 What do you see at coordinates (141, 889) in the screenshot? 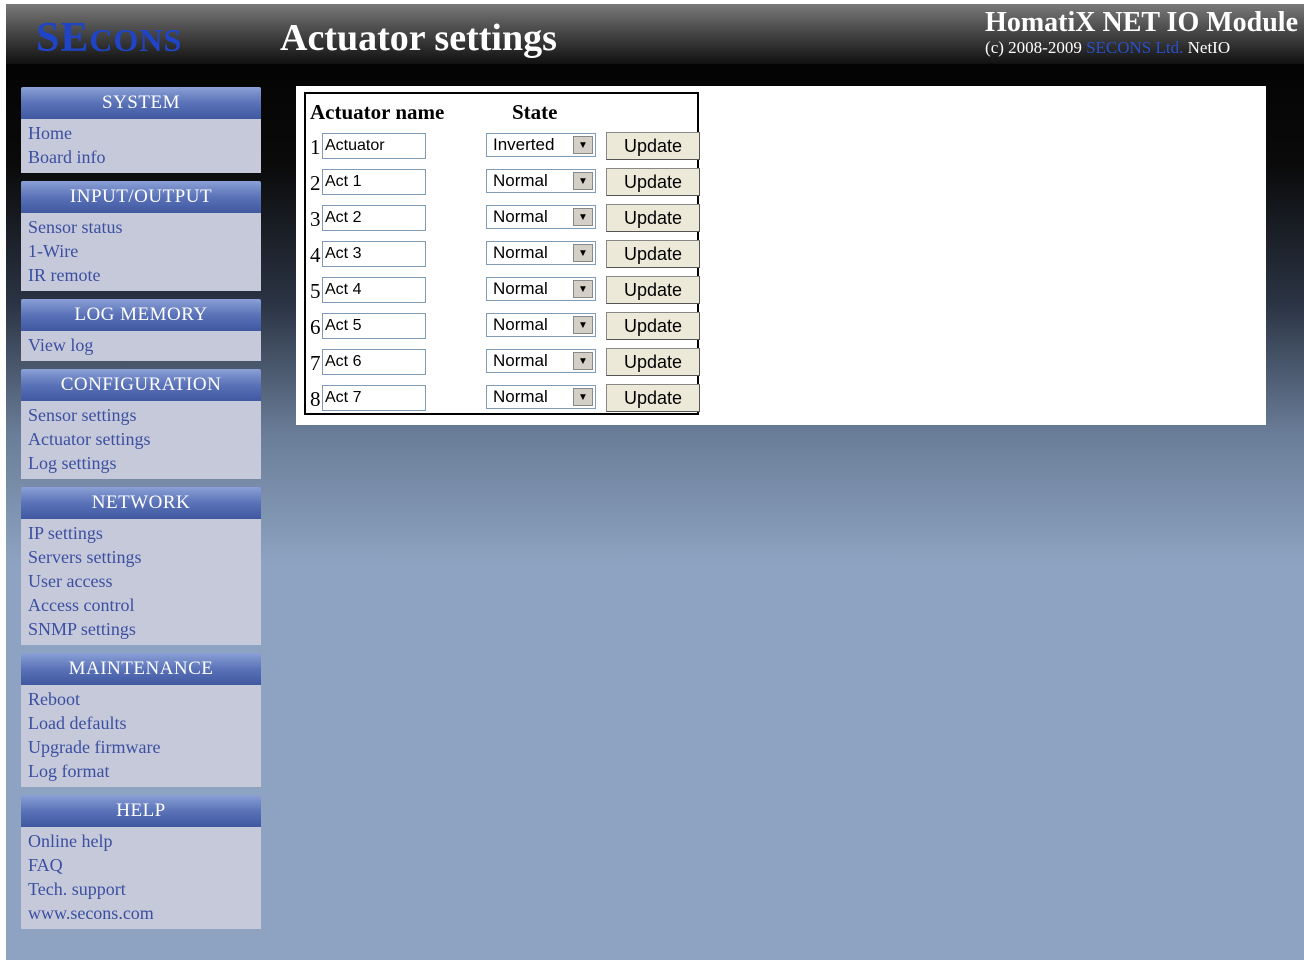
I see `menu-item-tech-support: Tech. support` at bounding box center [141, 889].